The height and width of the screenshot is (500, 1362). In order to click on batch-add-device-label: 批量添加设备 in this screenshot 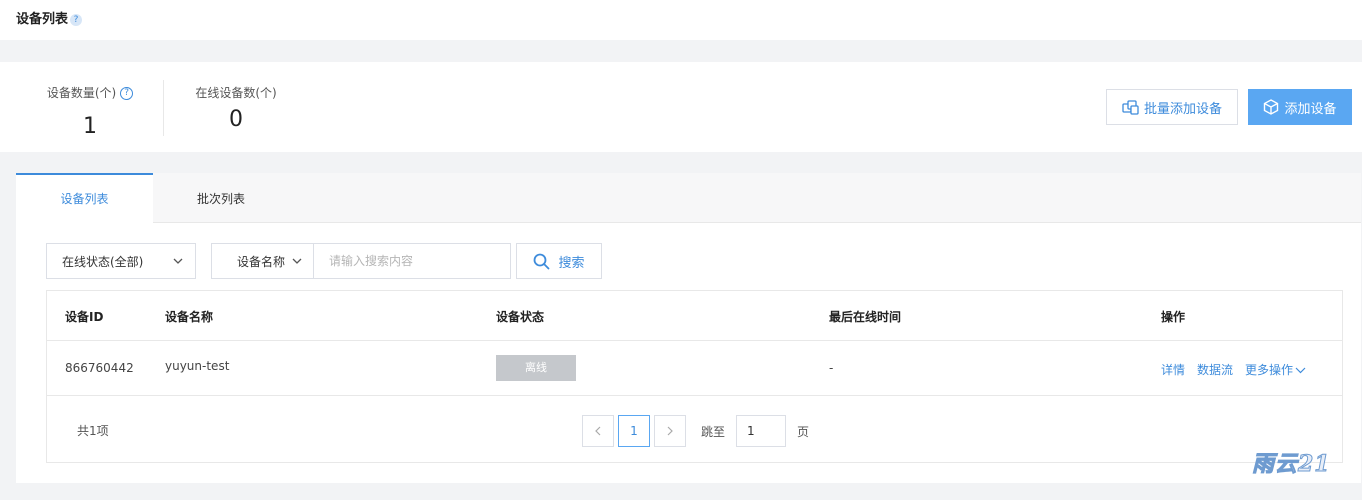, I will do `click(1182, 109)`.